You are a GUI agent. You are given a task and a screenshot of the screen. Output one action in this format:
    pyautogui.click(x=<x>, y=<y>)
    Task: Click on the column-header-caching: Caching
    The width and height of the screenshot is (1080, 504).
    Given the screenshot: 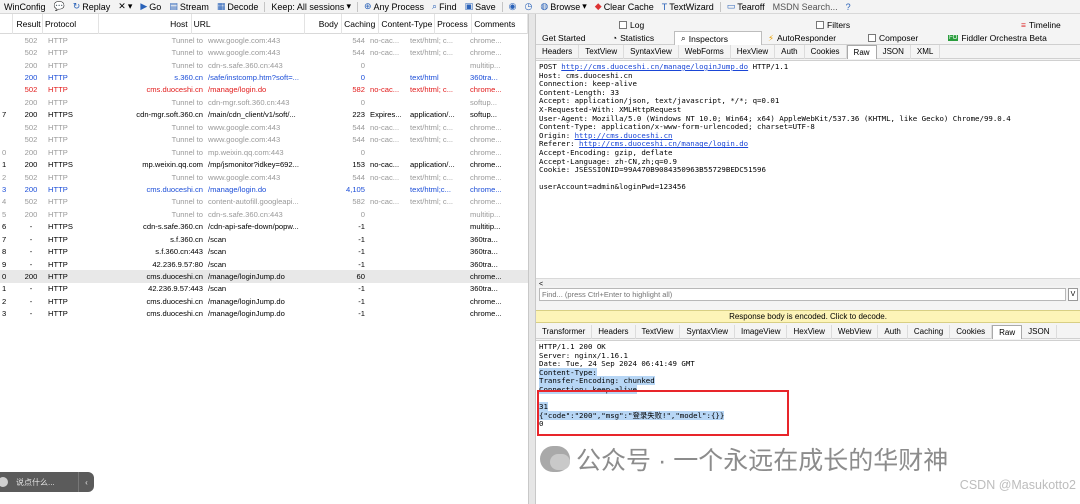 What is the action you would take?
    pyautogui.click(x=361, y=23)
    